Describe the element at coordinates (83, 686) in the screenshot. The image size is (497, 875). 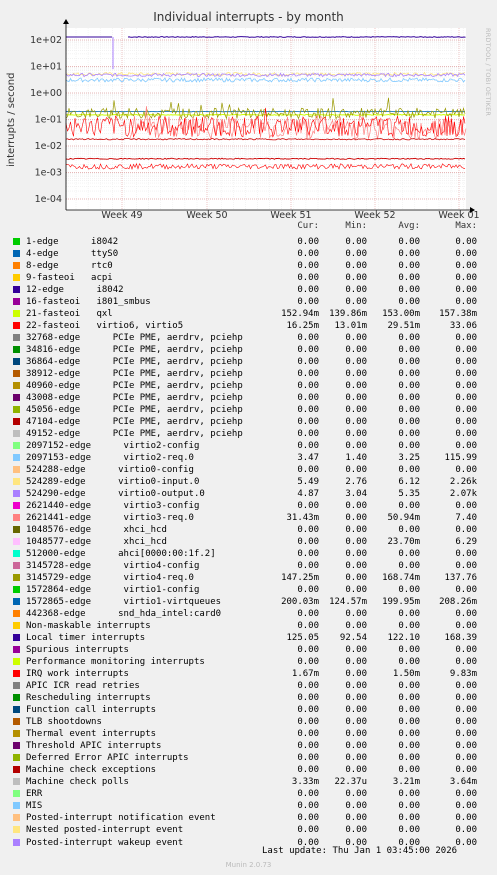
I see `legend-label: APIC ICR read retries` at that location.